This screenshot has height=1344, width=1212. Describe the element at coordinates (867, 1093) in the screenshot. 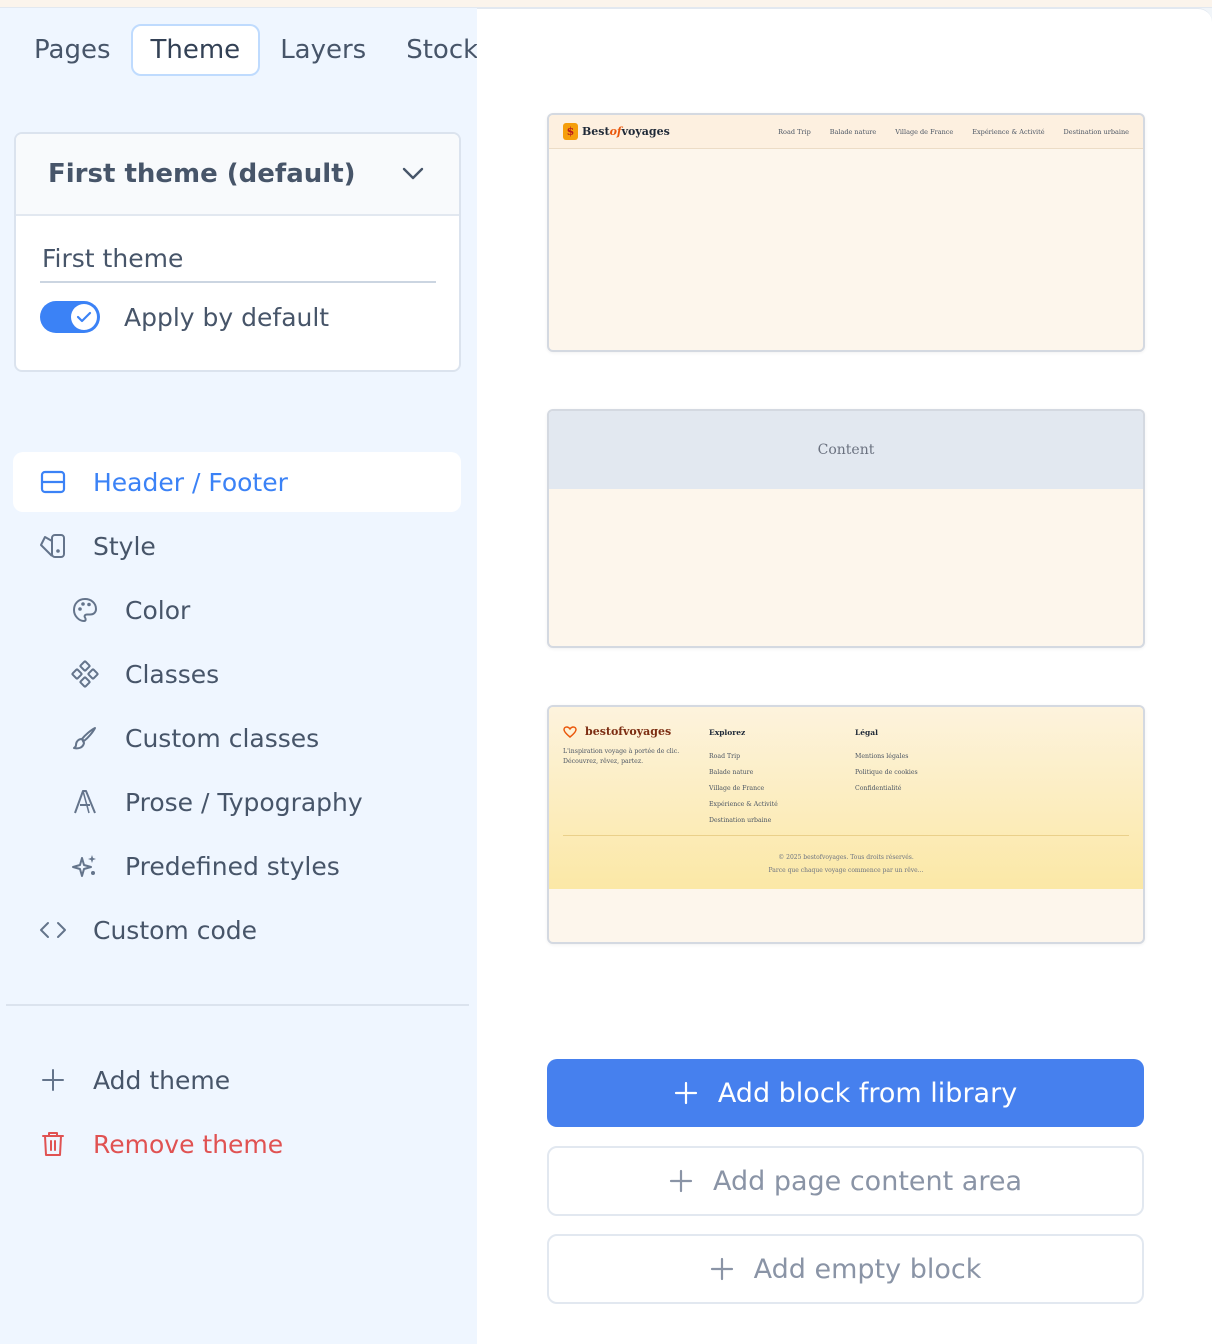

I see `add-block-library-label: Add block from library` at that location.